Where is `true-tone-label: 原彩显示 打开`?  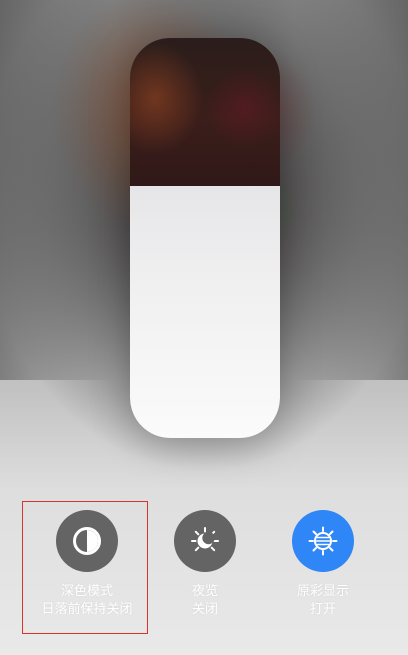 true-tone-label: 原彩显示 打开 is located at coordinates (323, 601).